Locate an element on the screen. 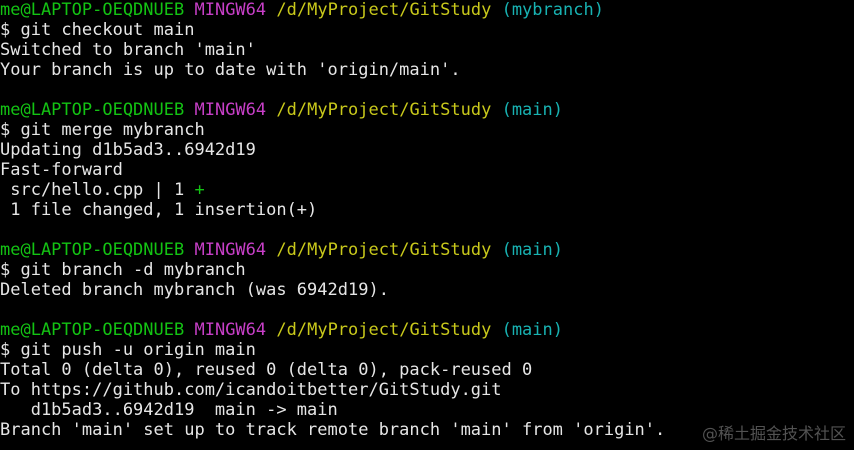 The height and width of the screenshot is (450, 854). output-line: Fast-forward is located at coordinates (61, 170).